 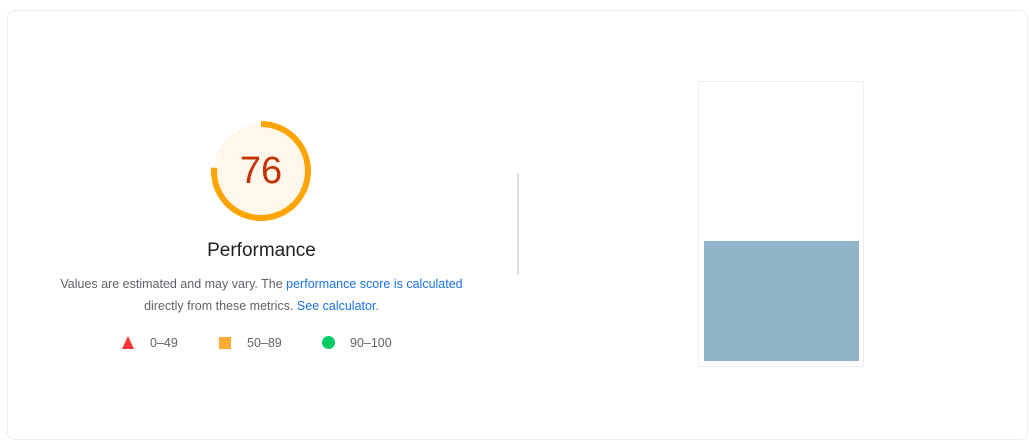 I want to click on legend-label: 50–89, so click(x=264, y=343).